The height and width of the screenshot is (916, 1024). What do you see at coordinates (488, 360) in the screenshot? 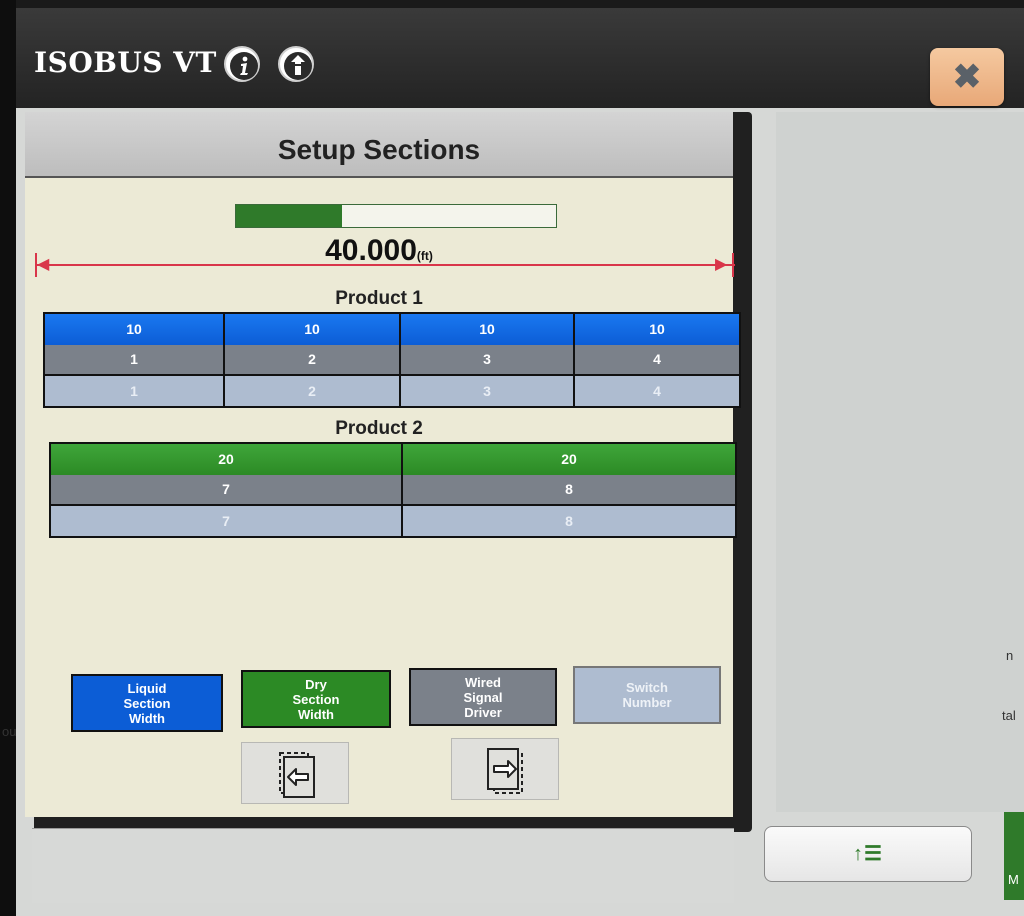
I see `product-1-driver-cell: 3` at bounding box center [488, 360].